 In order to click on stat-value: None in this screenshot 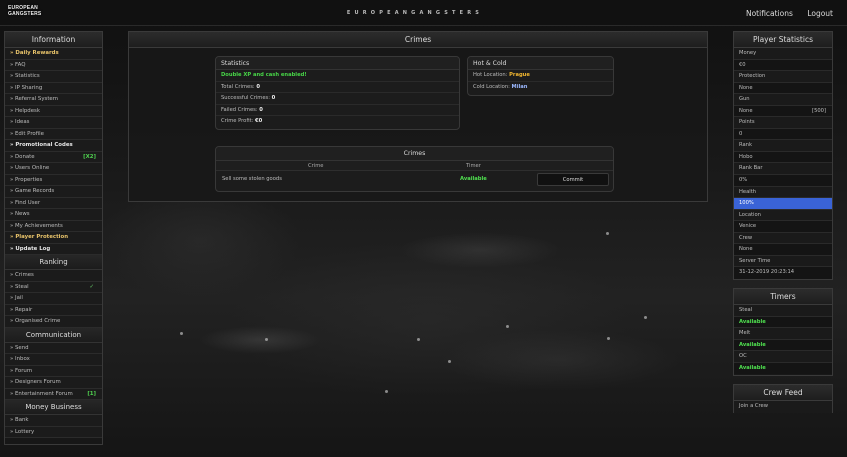, I will do `click(783, 88)`.